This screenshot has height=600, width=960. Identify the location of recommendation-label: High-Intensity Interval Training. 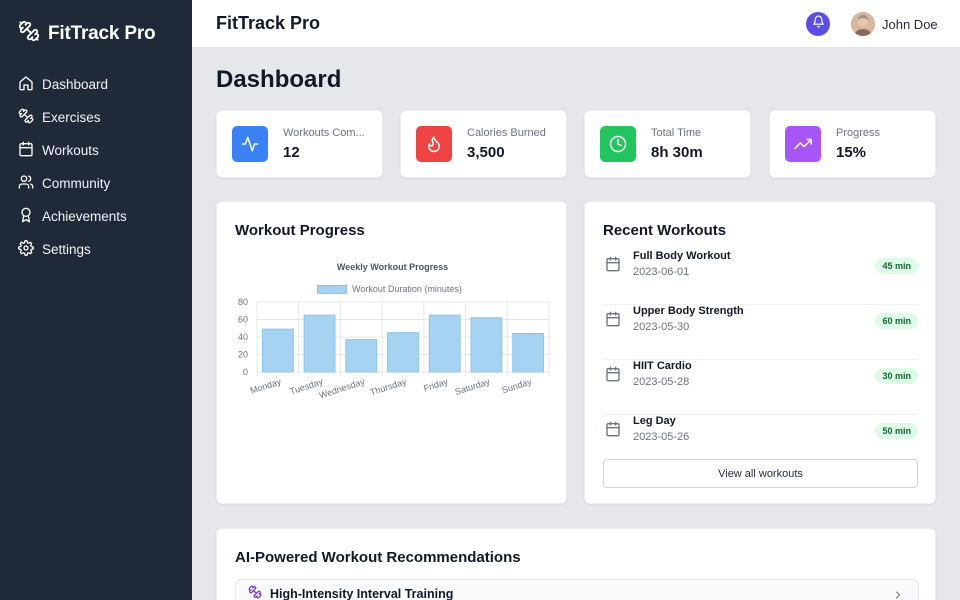
(362, 593).